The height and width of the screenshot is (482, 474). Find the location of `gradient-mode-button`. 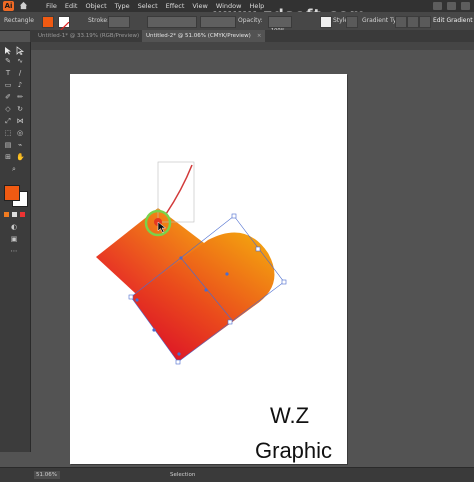

gradient-mode-button is located at coordinates (14, 214).